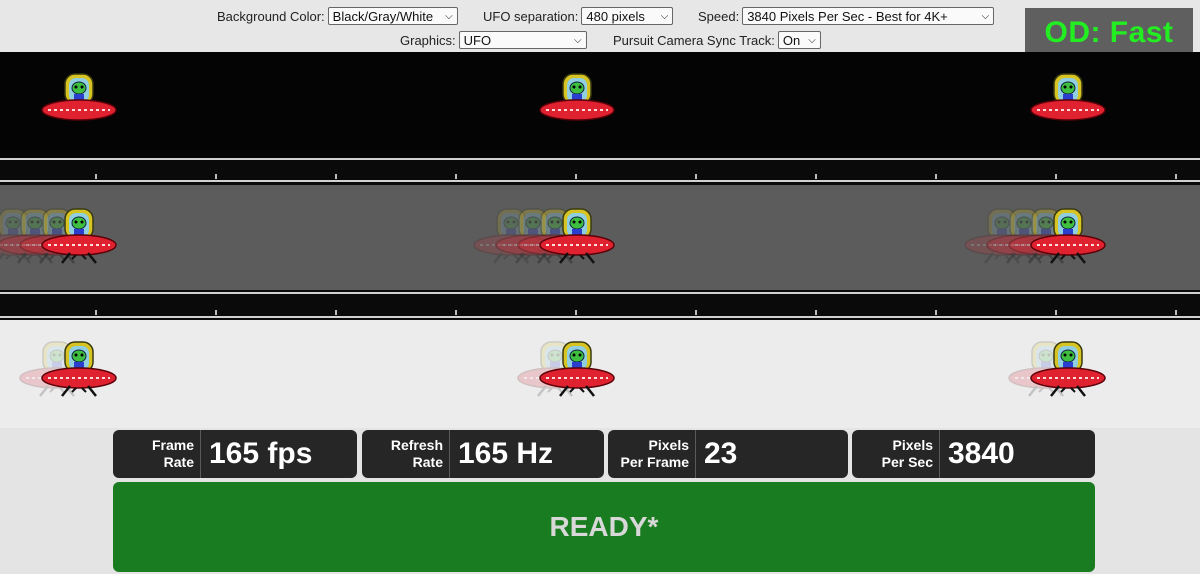 Image resolution: width=1200 pixels, height=574 pixels. What do you see at coordinates (477, 40) in the screenshot?
I see `graphics-value: UFO` at bounding box center [477, 40].